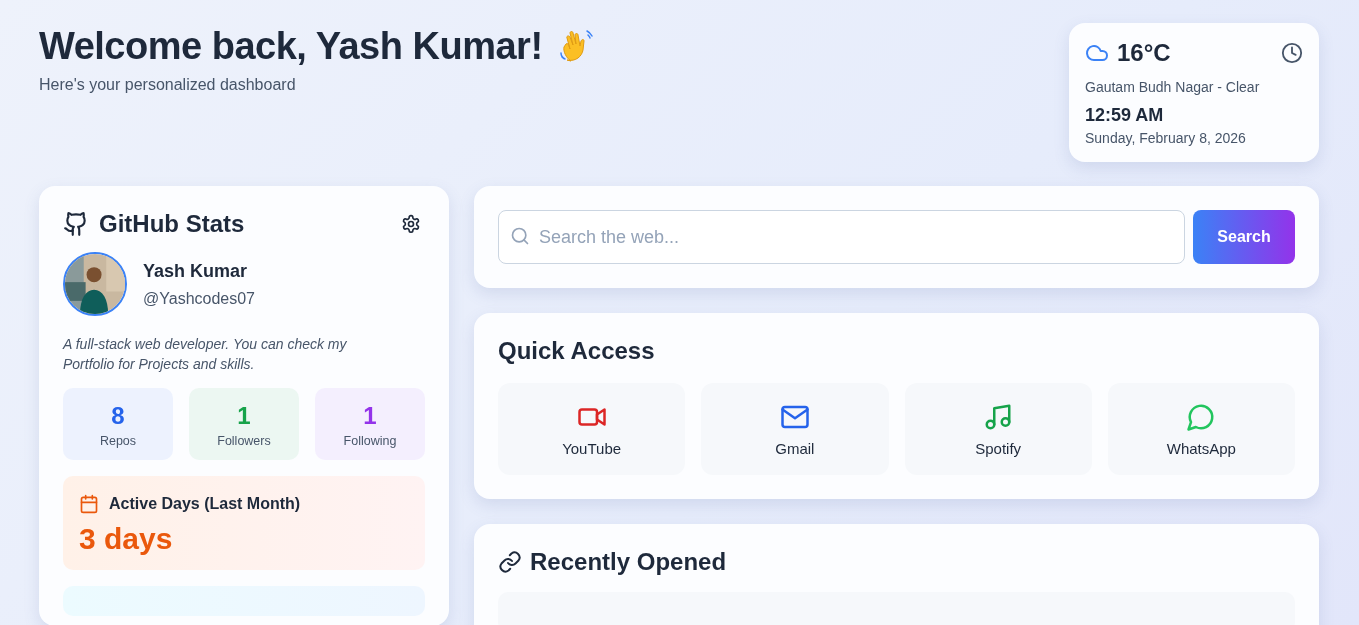 The height and width of the screenshot is (625, 1359). I want to click on quick-access-tile: YouTube, so click(592, 429).